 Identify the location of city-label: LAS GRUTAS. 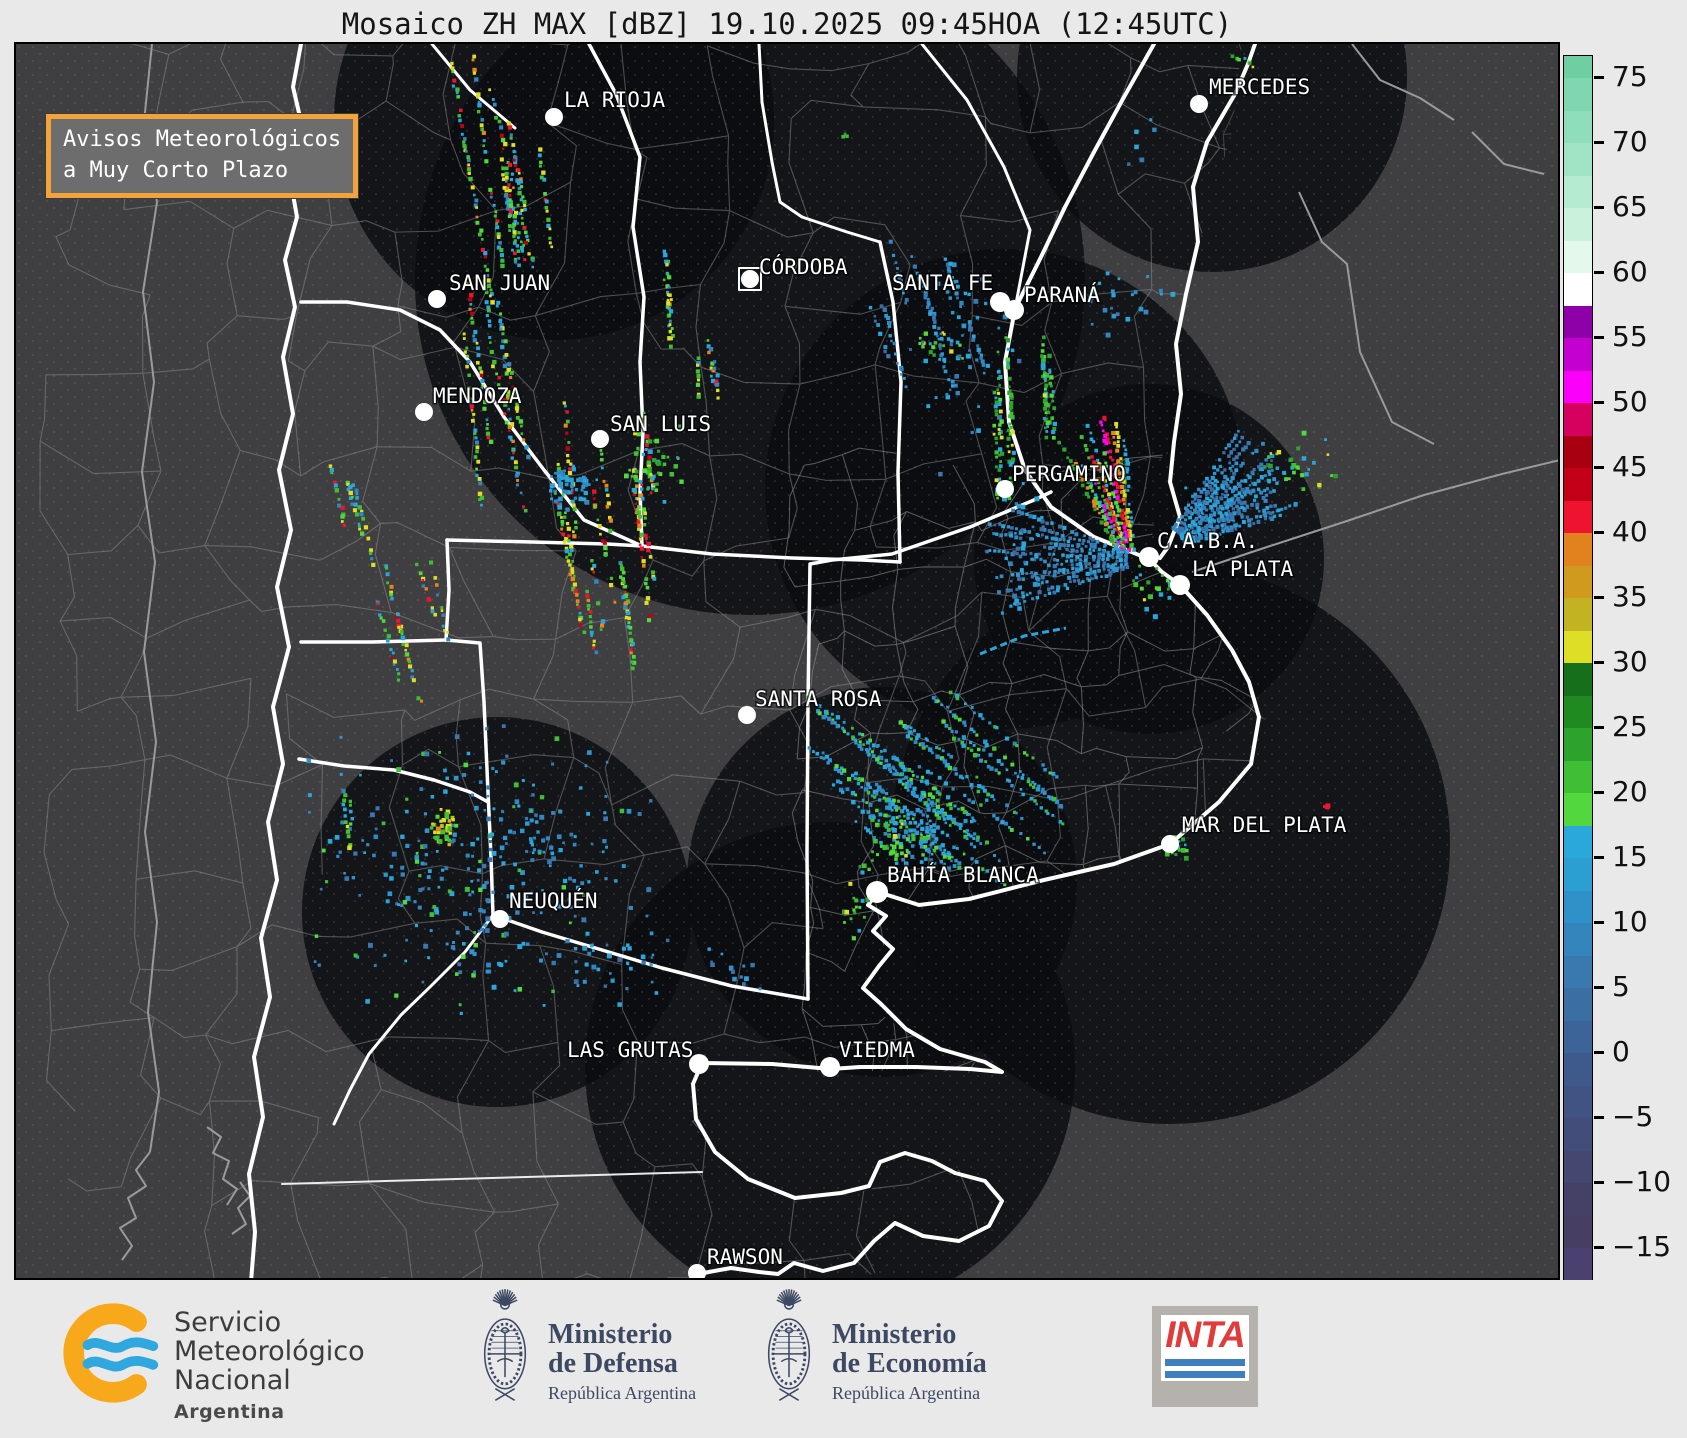
(630, 1050).